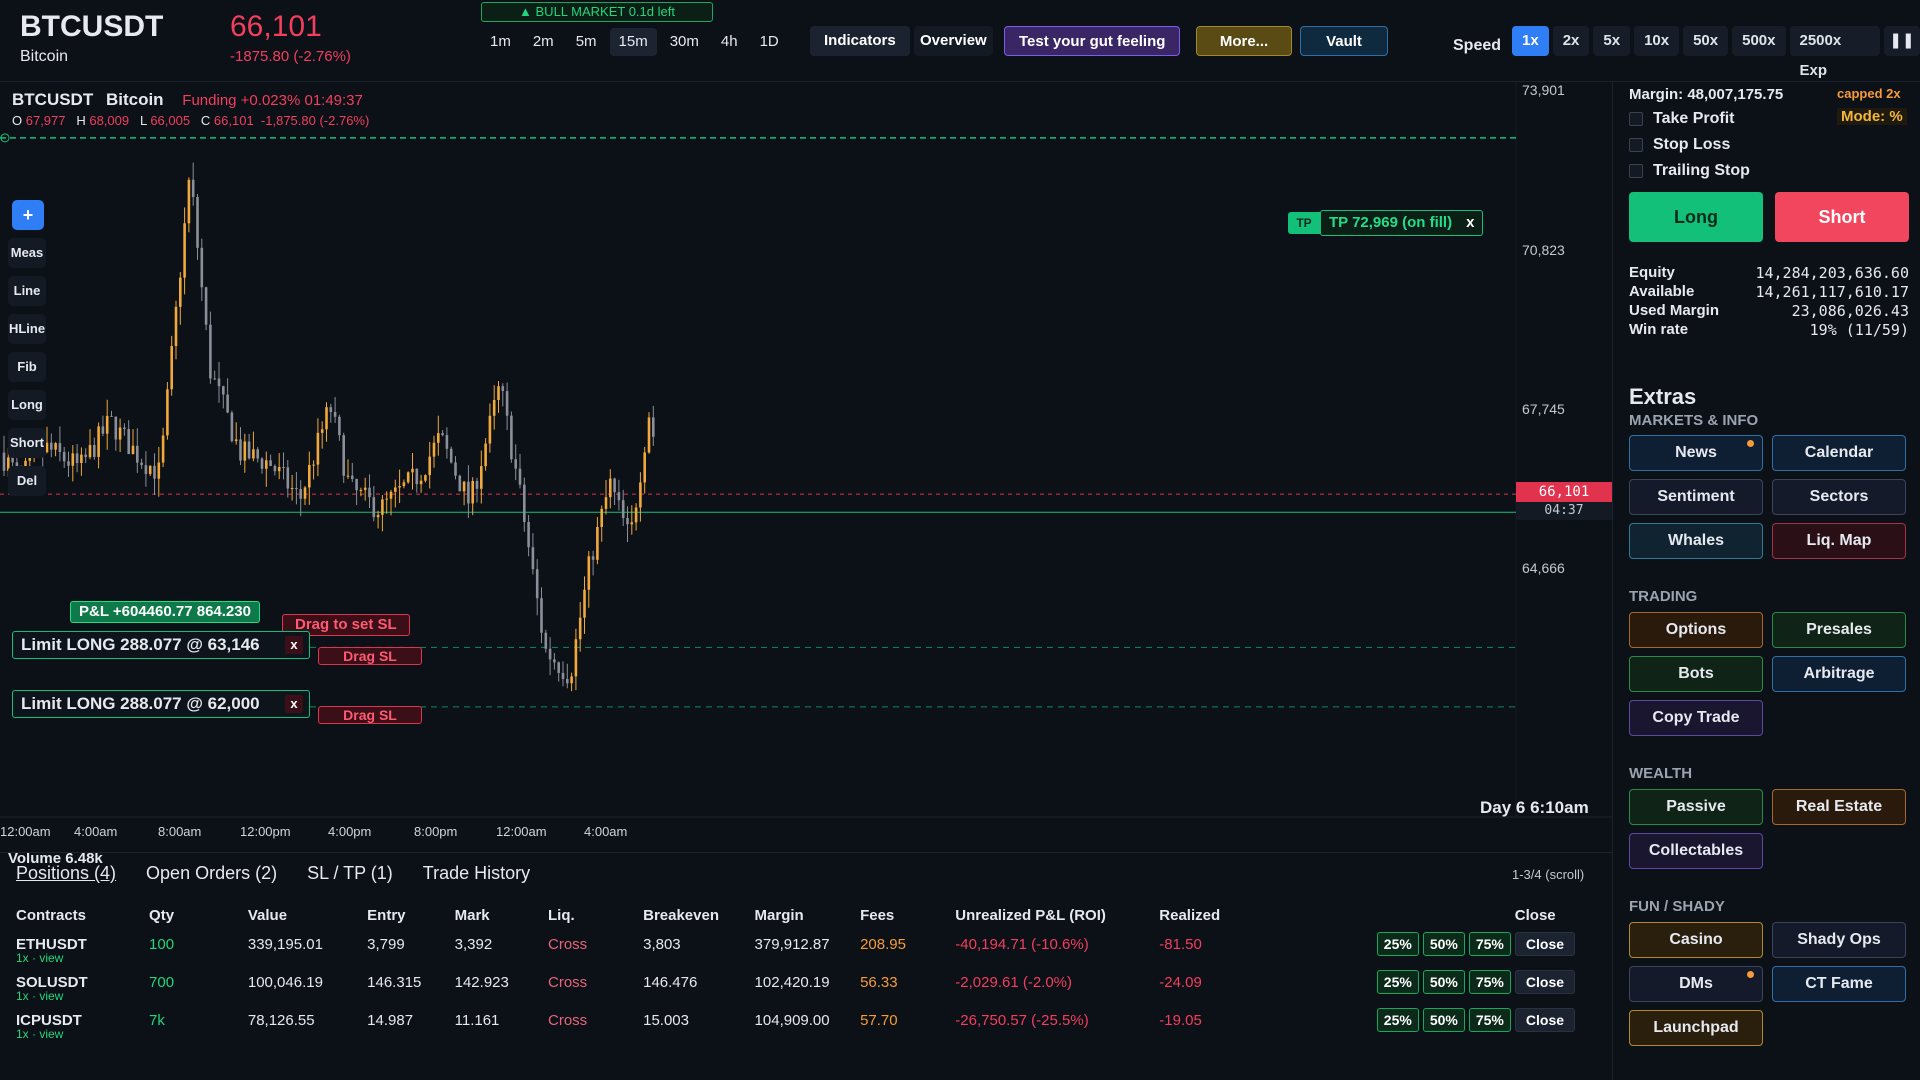 Image resolution: width=1920 pixels, height=1080 pixels. Describe the element at coordinates (769, 42) in the screenshot. I see `timeframe-1D: 1D` at that location.